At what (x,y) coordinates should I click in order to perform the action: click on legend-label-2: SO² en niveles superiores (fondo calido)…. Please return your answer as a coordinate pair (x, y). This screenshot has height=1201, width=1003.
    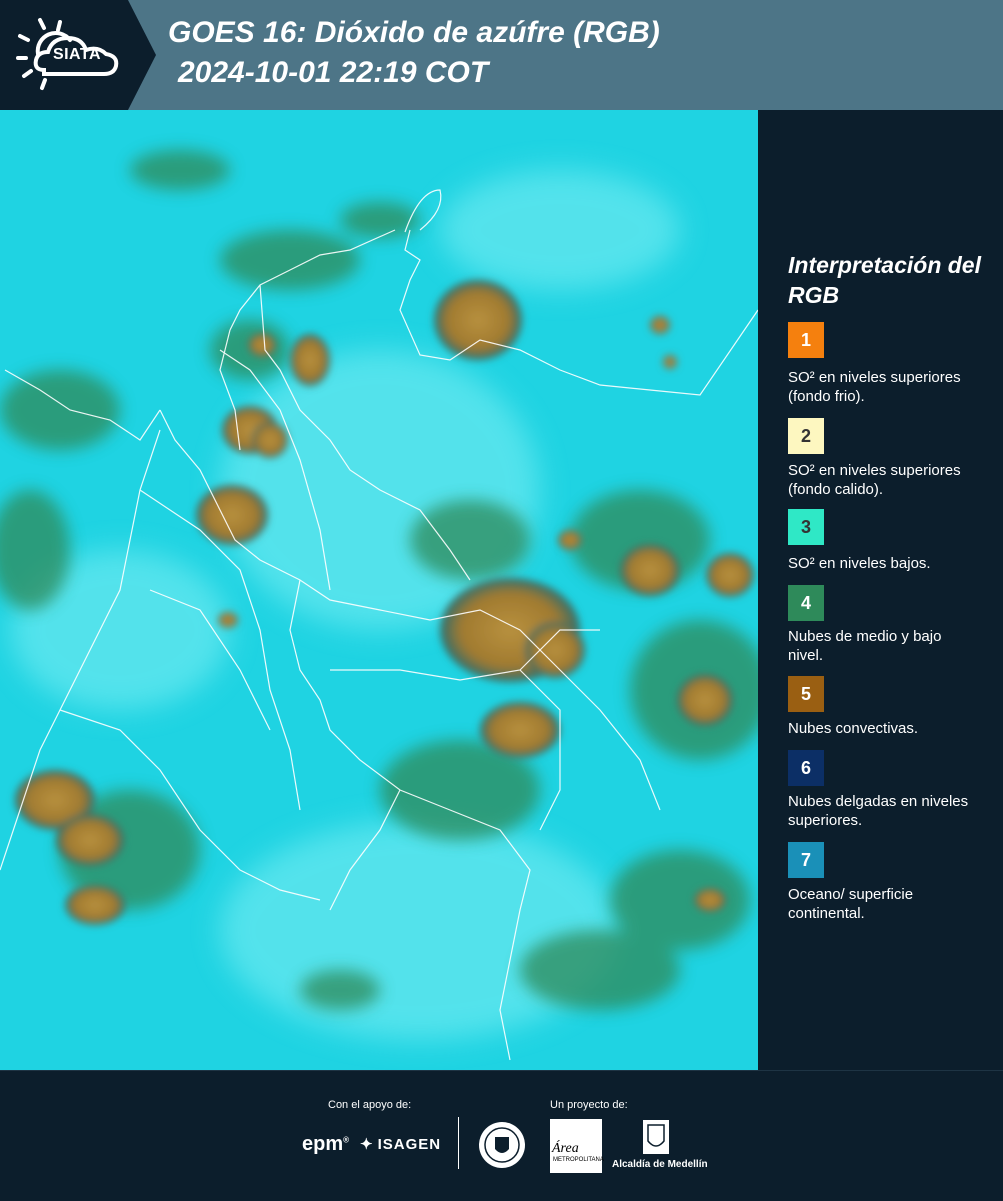
    Looking at the image, I should click on (874, 480).